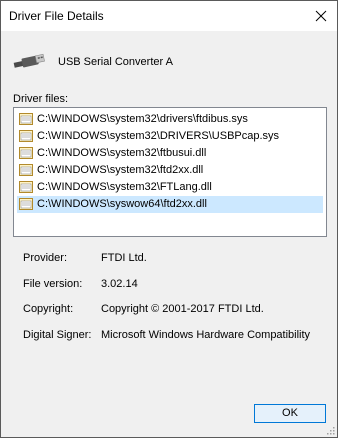 The image size is (338, 438). What do you see at coordinates (41, 99) in the screenshot?
I see `driver-files-label: Driver files:` at bounding box center [41, 99].